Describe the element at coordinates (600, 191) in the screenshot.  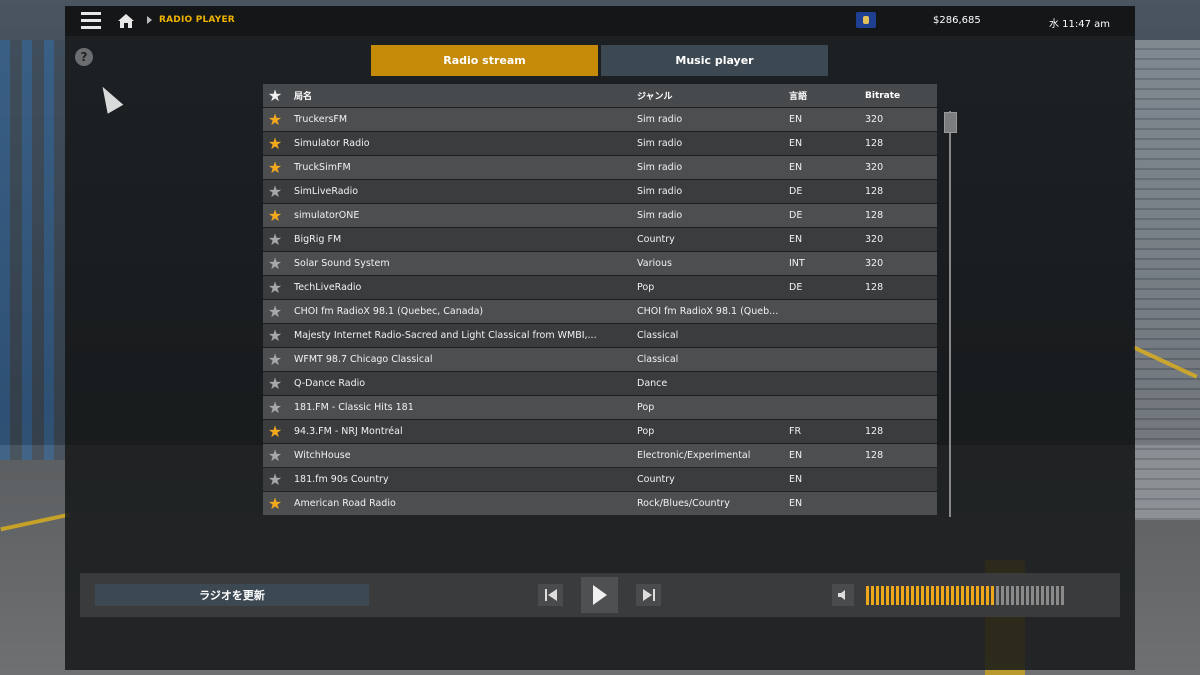
I see `table-row: ★ SimLiveRadio Sim radio DE 128` at that location.